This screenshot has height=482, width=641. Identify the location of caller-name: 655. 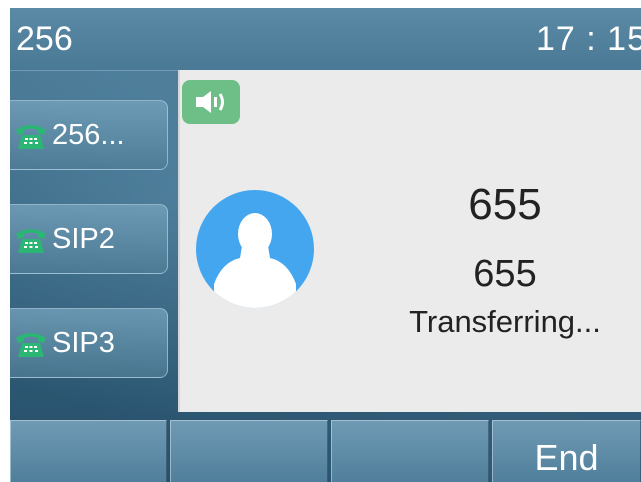
(505, 204).